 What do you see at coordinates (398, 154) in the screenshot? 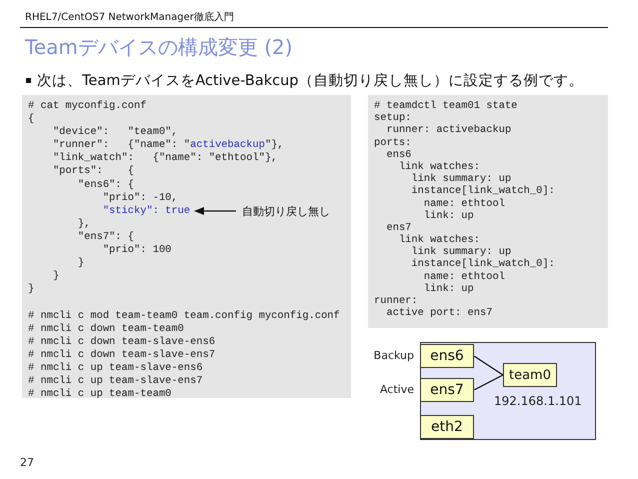
I see `code-text: ens6` at bounding box center [398, 154].